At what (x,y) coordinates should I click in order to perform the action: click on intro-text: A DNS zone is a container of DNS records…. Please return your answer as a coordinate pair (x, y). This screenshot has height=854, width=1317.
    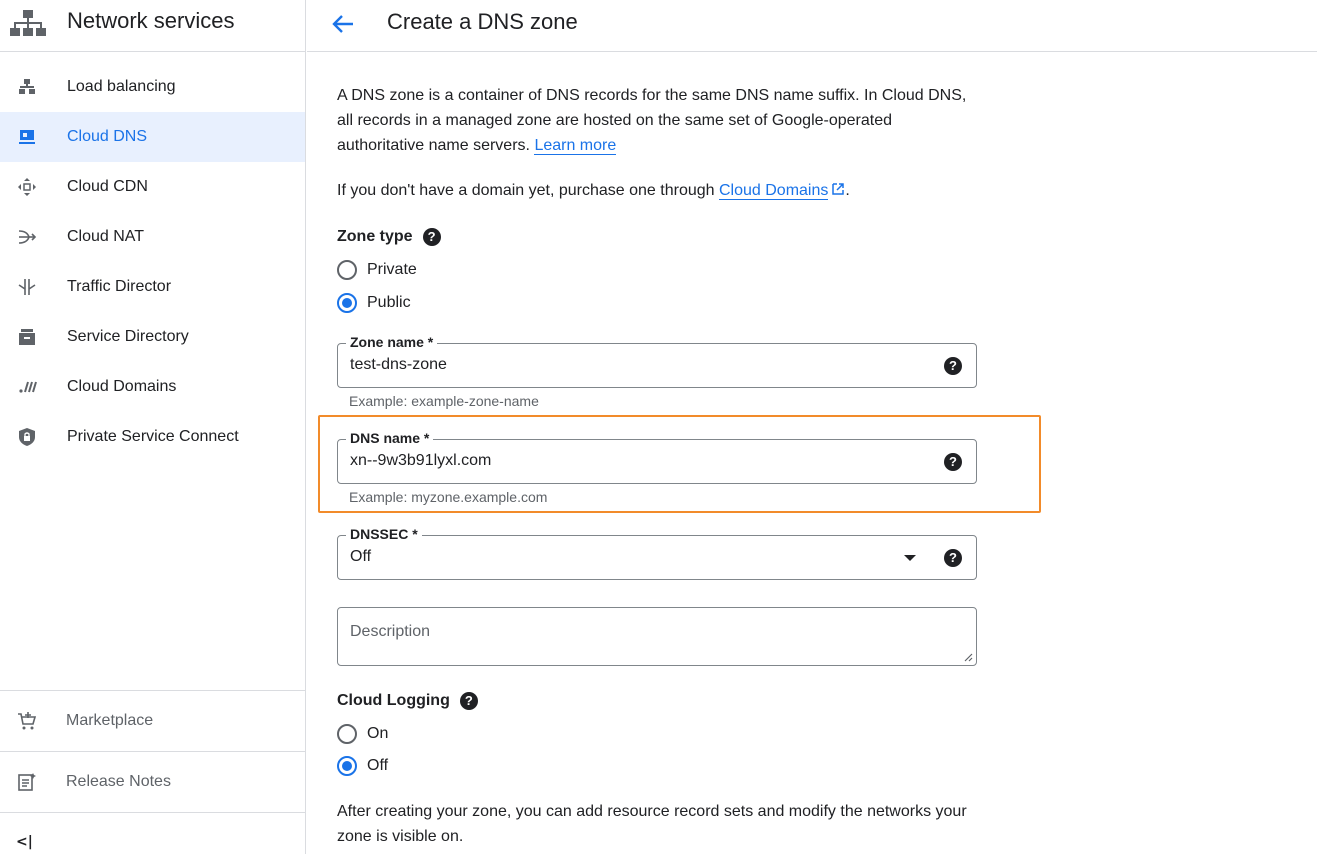
    Looking at the image, I should click on (651, 120).